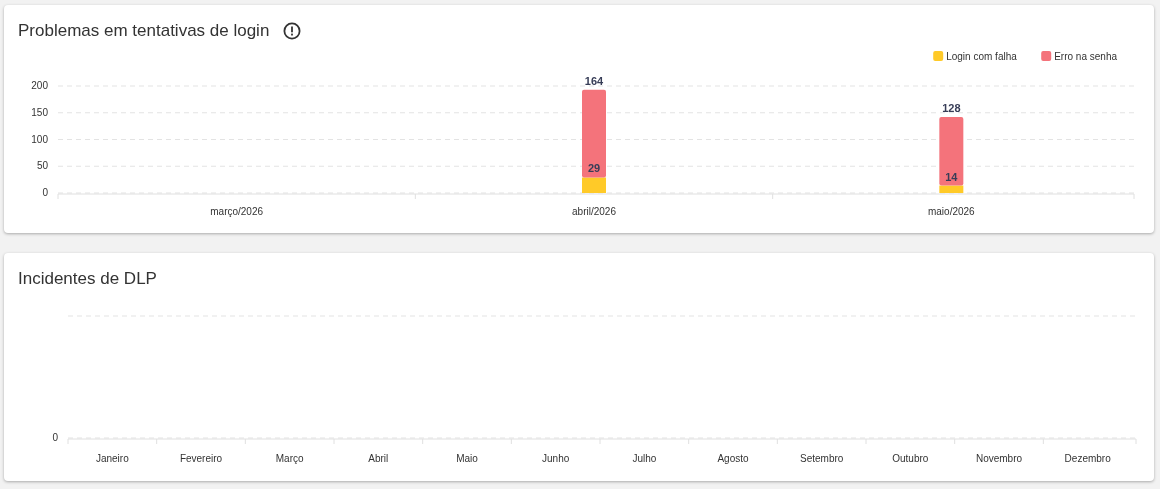  I want to click on axis-label: Maio, so click(467, 458).